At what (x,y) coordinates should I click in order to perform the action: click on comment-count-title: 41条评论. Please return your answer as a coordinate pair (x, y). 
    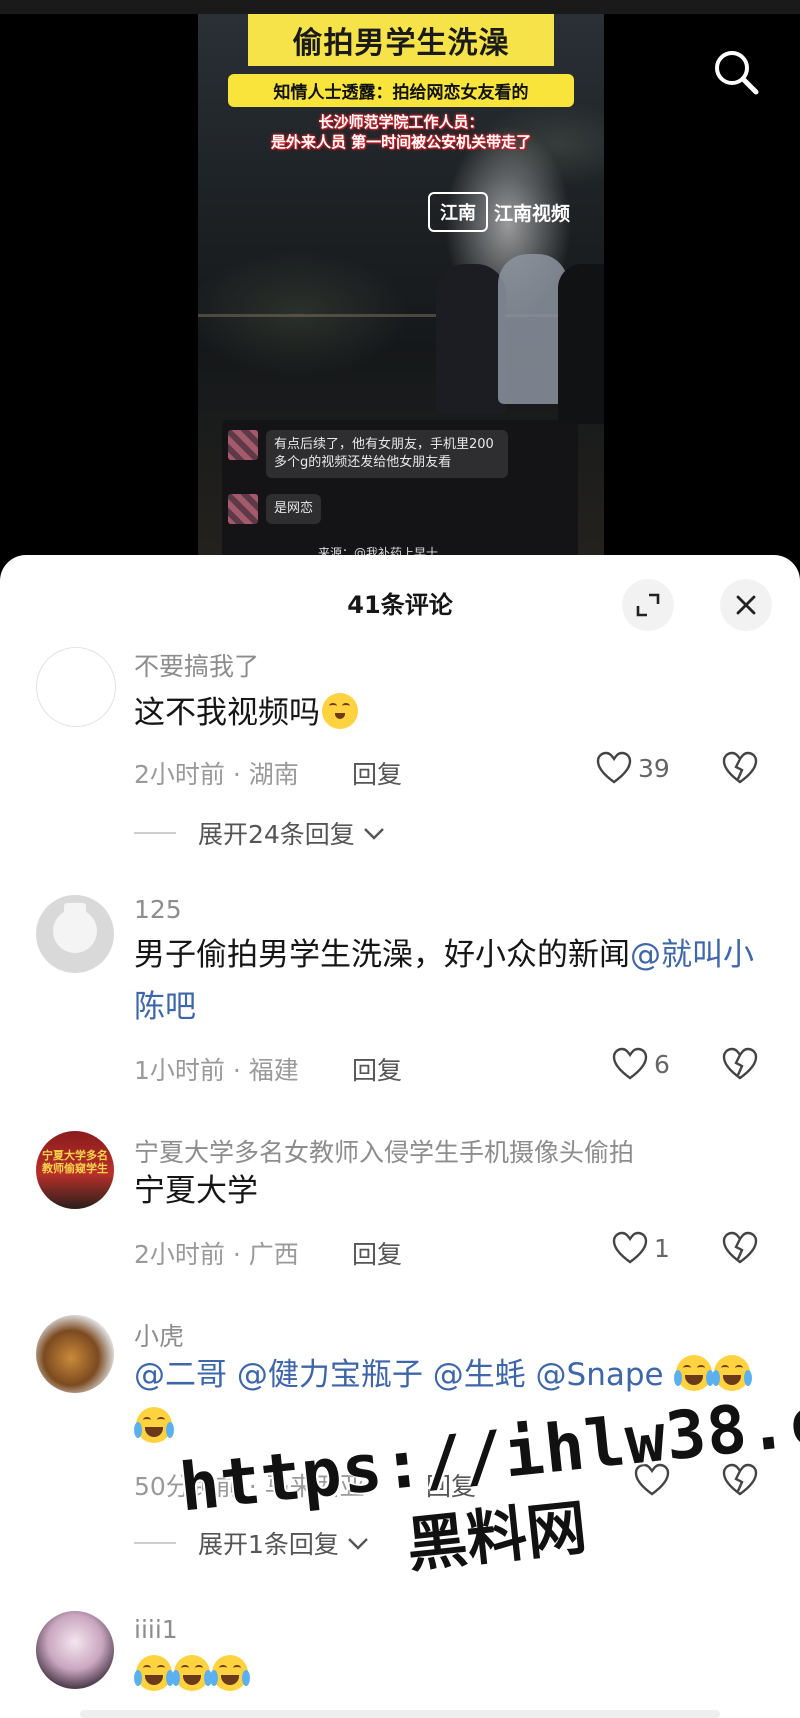
    Looking at the image, I should click on (400, 605).